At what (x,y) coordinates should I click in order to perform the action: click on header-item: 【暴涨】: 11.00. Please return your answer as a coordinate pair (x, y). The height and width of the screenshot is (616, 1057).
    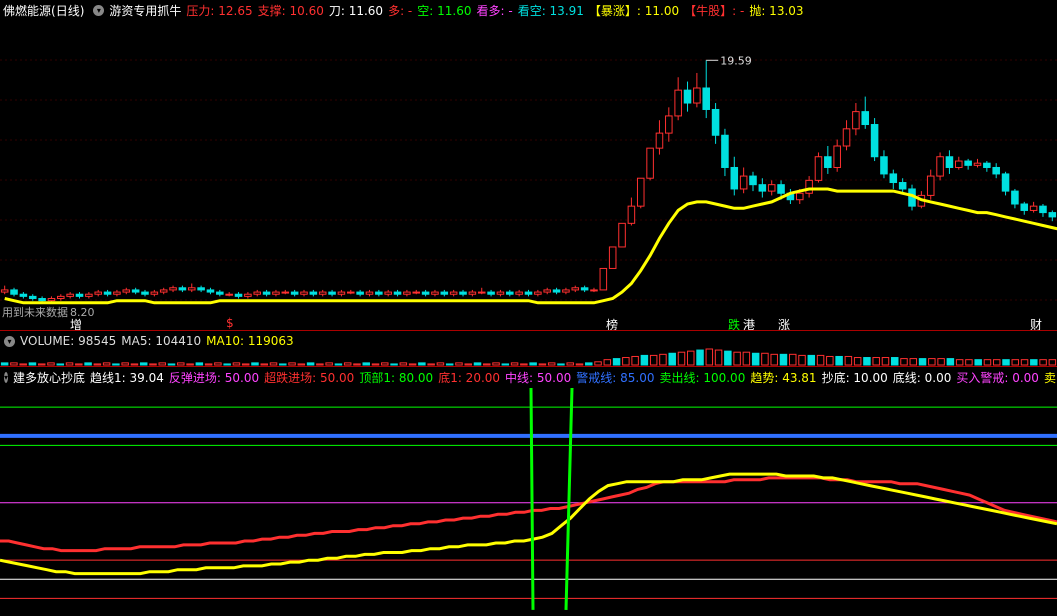
    Looking at the image, I should click on (634, 10).